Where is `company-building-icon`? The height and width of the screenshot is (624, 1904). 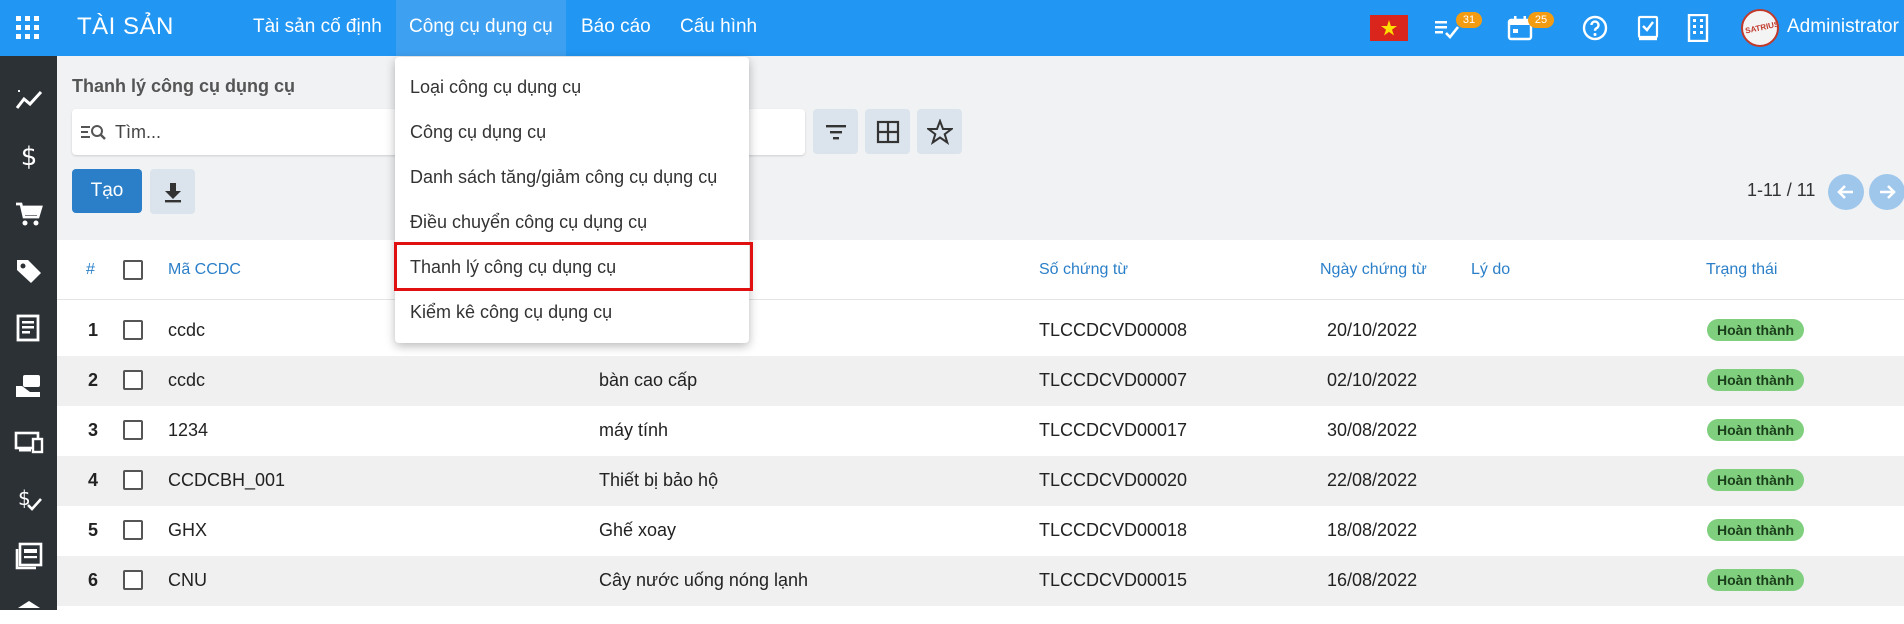 company-building-icon is located at coordinates (1698, 28).